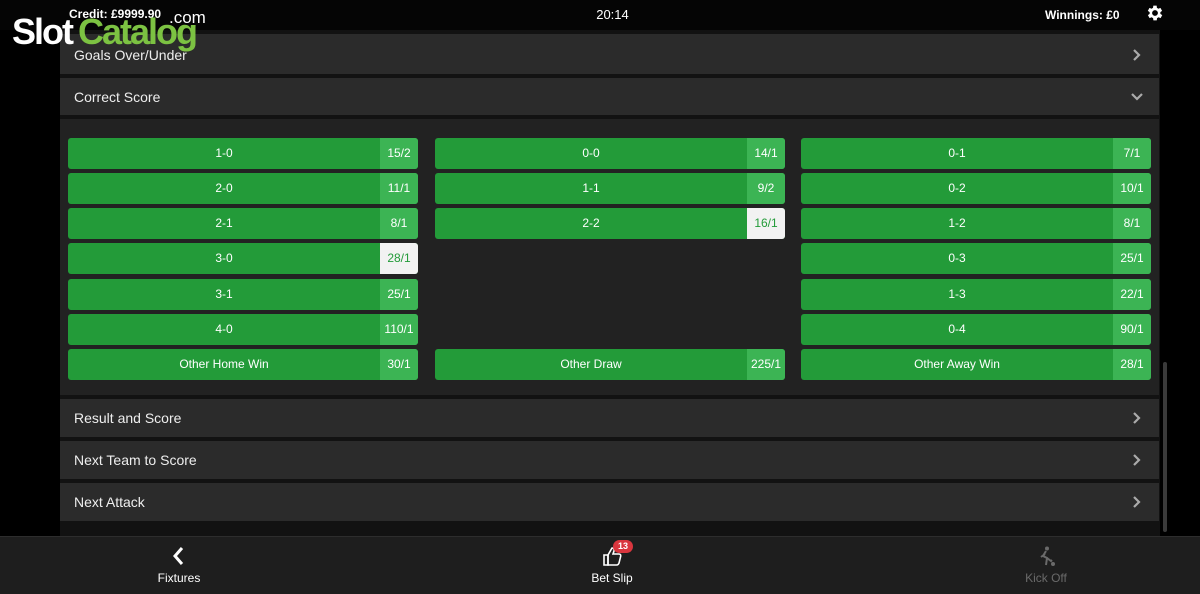 This screenshot has height=594, width=1200. What do you see at coordinates (623, 546) in the screenshot?
I see `bet-slip-count-badge: 13` at bounding box center [623, 546].